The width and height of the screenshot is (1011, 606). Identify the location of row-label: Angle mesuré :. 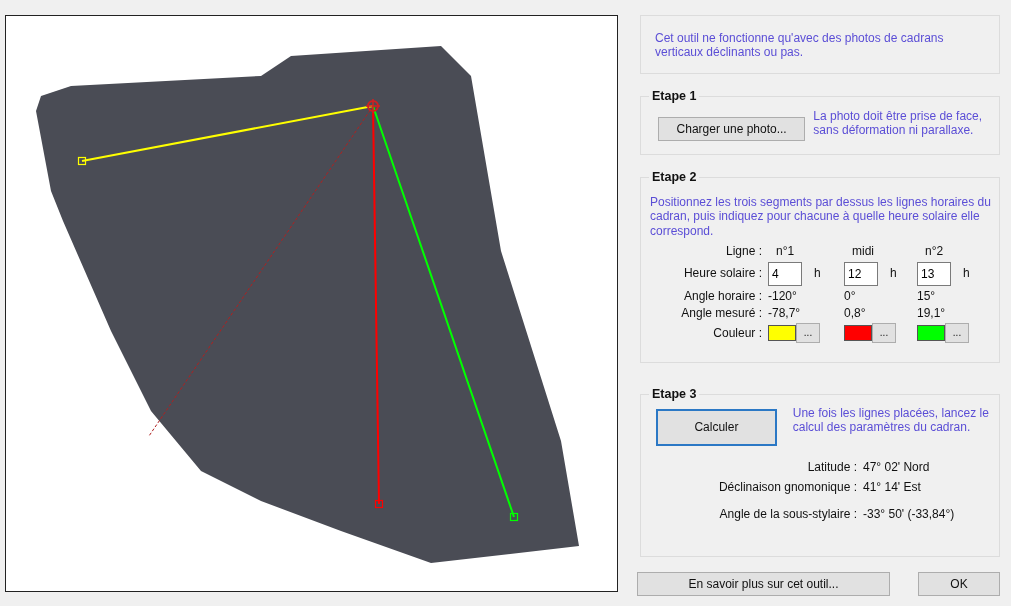
(721, 313).